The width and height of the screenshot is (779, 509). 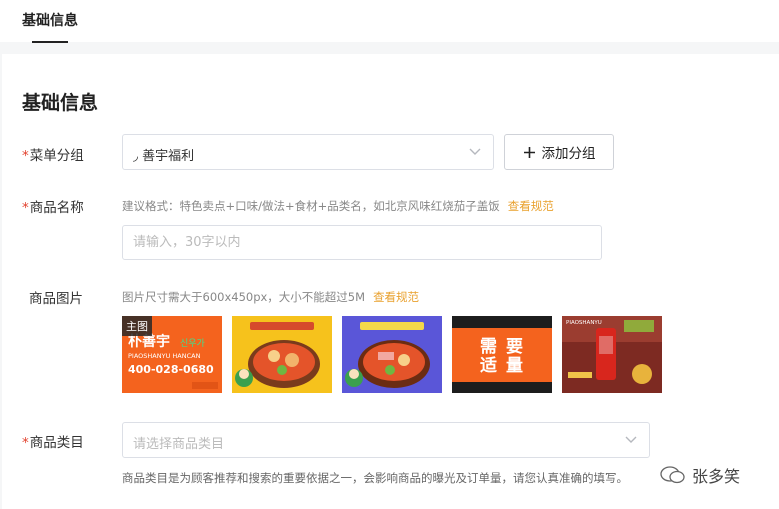 What do you see at coordinates (612, 354) in the screenshot?
I see `product-image-5: PIAOSHANYU` at bounding box center [612, 354].